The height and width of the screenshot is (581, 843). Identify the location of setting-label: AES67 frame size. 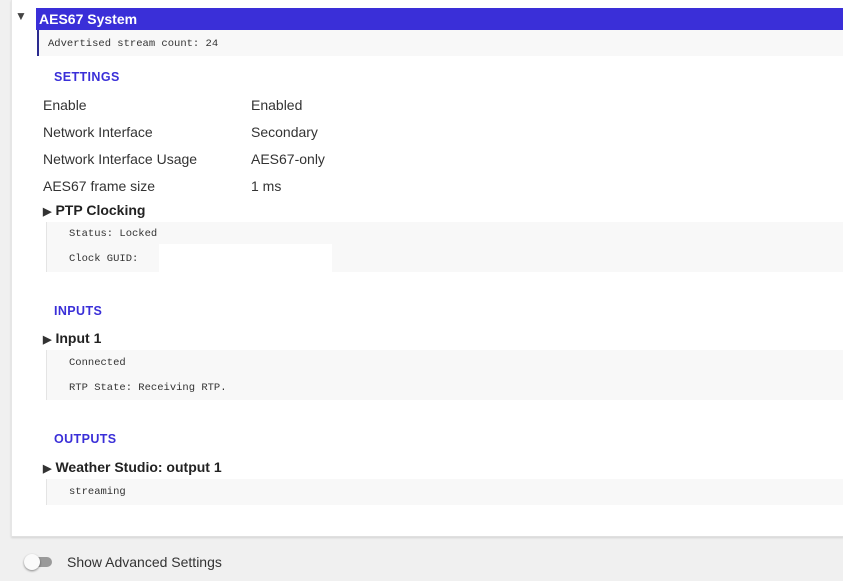
(99, 186).